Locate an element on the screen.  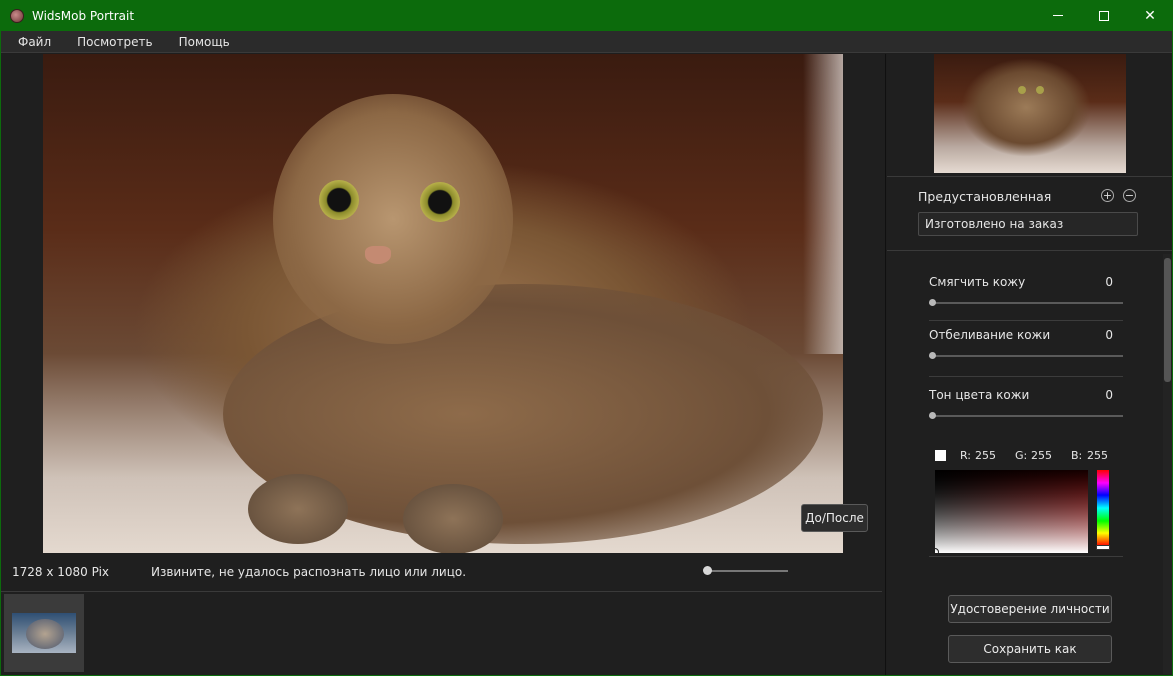
close-button: ✕ is located at coordinates (1150, 15).